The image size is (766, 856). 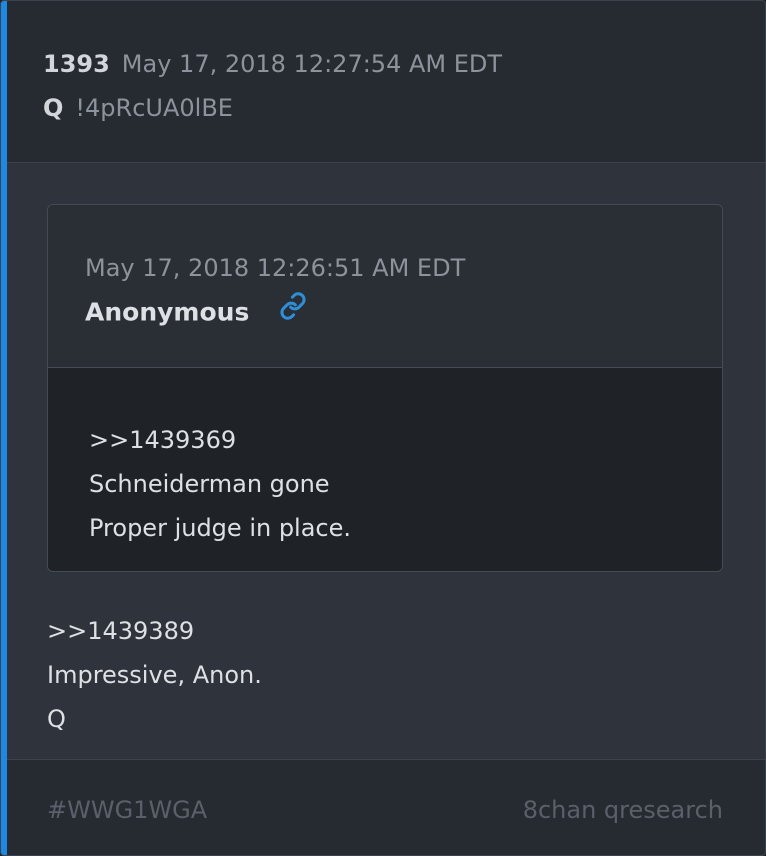 I want to click on post-date: May 17, 2018 12:27:54 AM EDT, so click(x=312, y=64).